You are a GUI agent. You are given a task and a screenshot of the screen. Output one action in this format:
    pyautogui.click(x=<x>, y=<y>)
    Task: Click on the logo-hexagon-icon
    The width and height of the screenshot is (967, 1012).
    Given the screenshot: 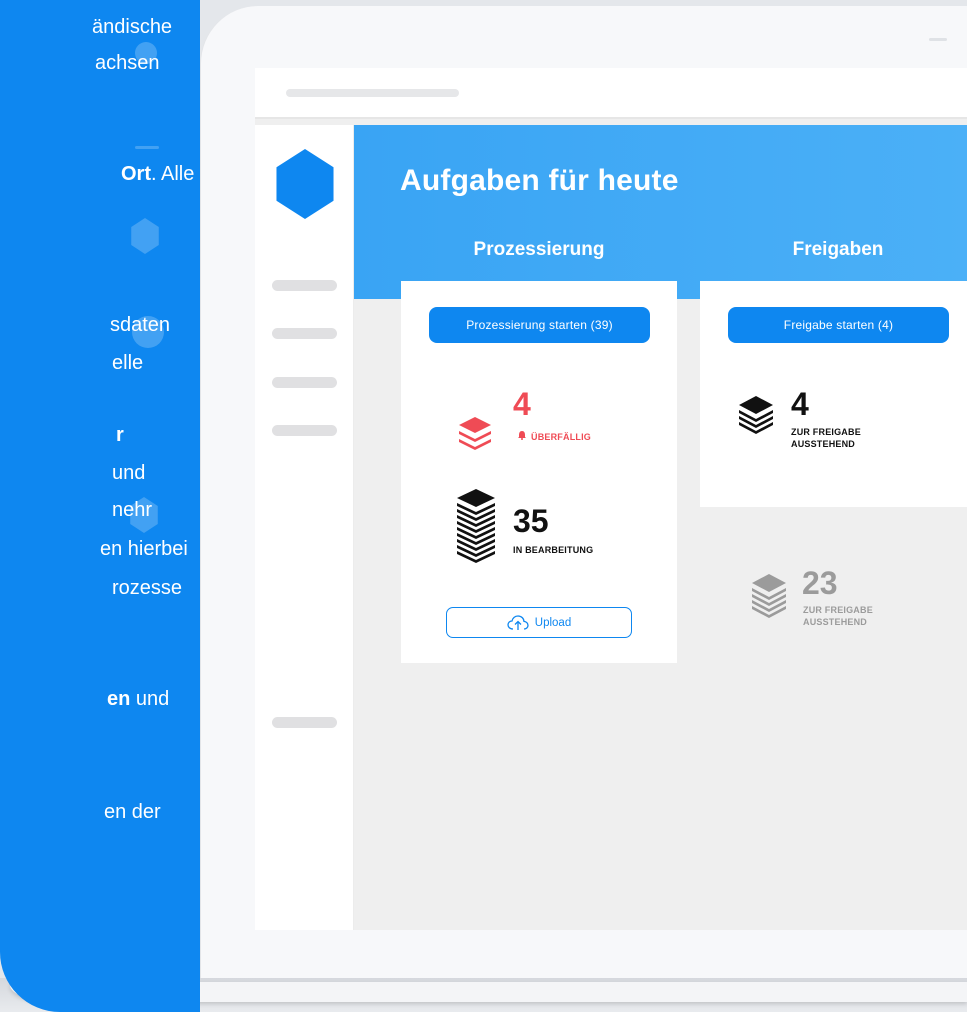 What is the action you would take?
    pyautogui.click(x=305, y=184)
    